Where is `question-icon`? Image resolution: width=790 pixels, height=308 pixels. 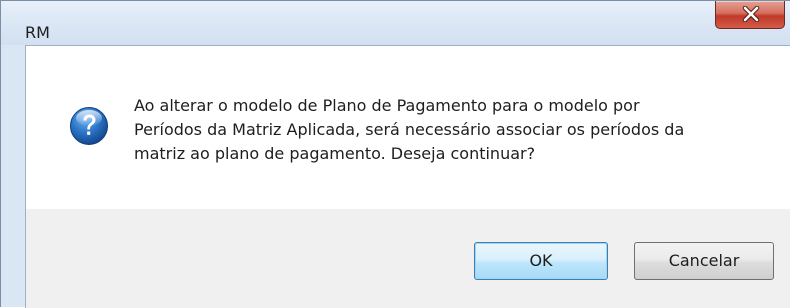
question-icon is located at coordinates (89, 126).